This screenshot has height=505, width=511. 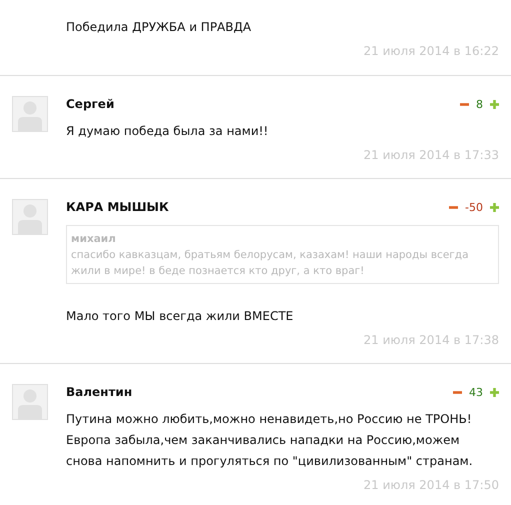 What do you see at coordinates (99, 392) in the screenshot?
I see `author-name: Валентин` at bounding box center [99, 392].